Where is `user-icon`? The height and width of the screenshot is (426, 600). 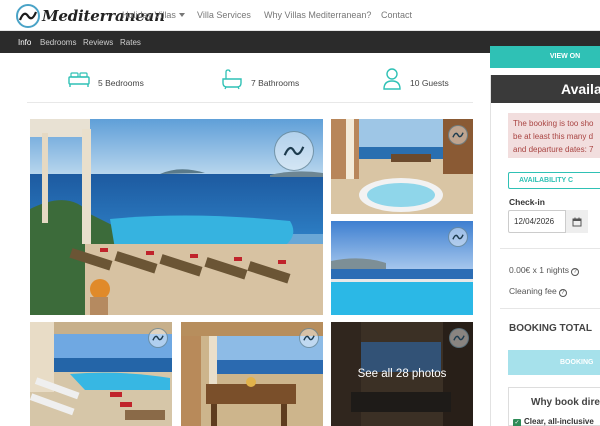
user-icon is located at coordinates (392, 79).